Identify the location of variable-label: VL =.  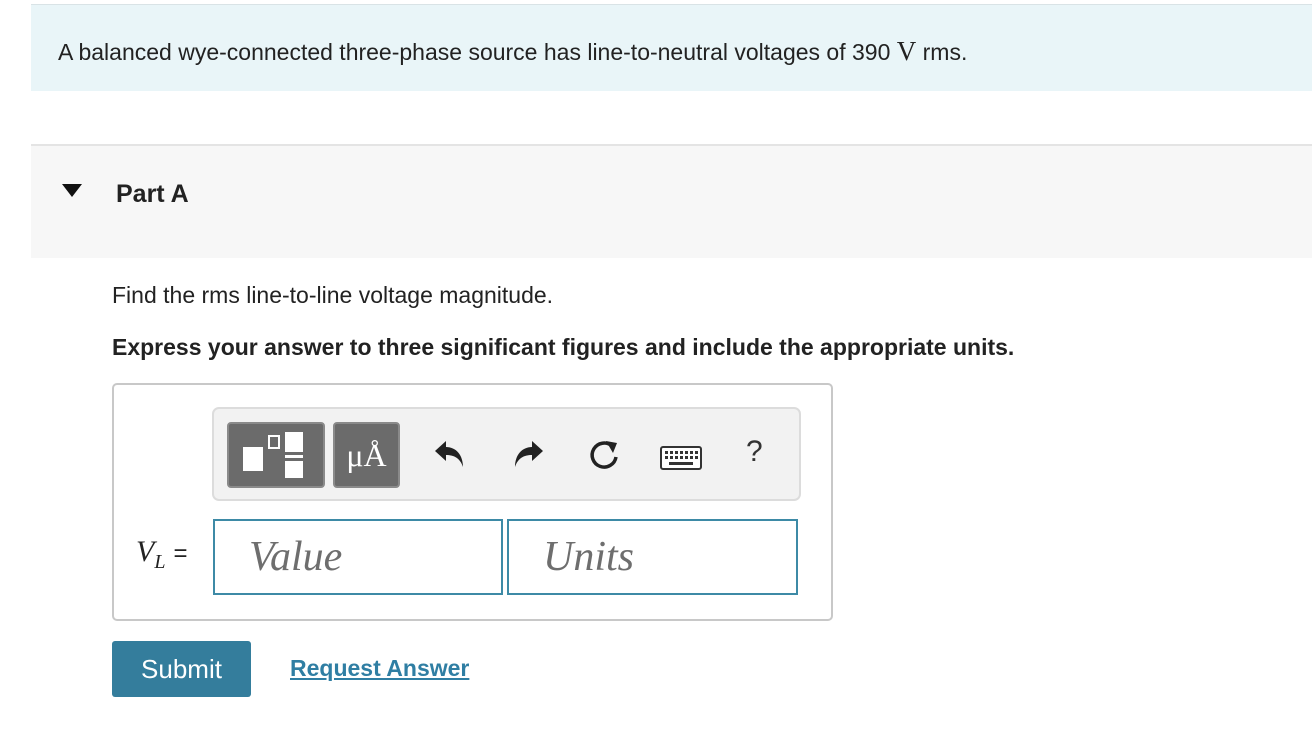
(162, 554).